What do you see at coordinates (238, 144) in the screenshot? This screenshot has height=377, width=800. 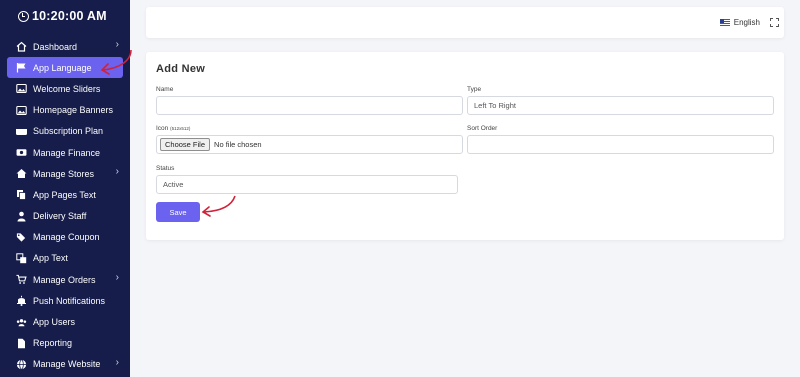 I see `file-status: No file chosen` at bounding box center [238, 144].